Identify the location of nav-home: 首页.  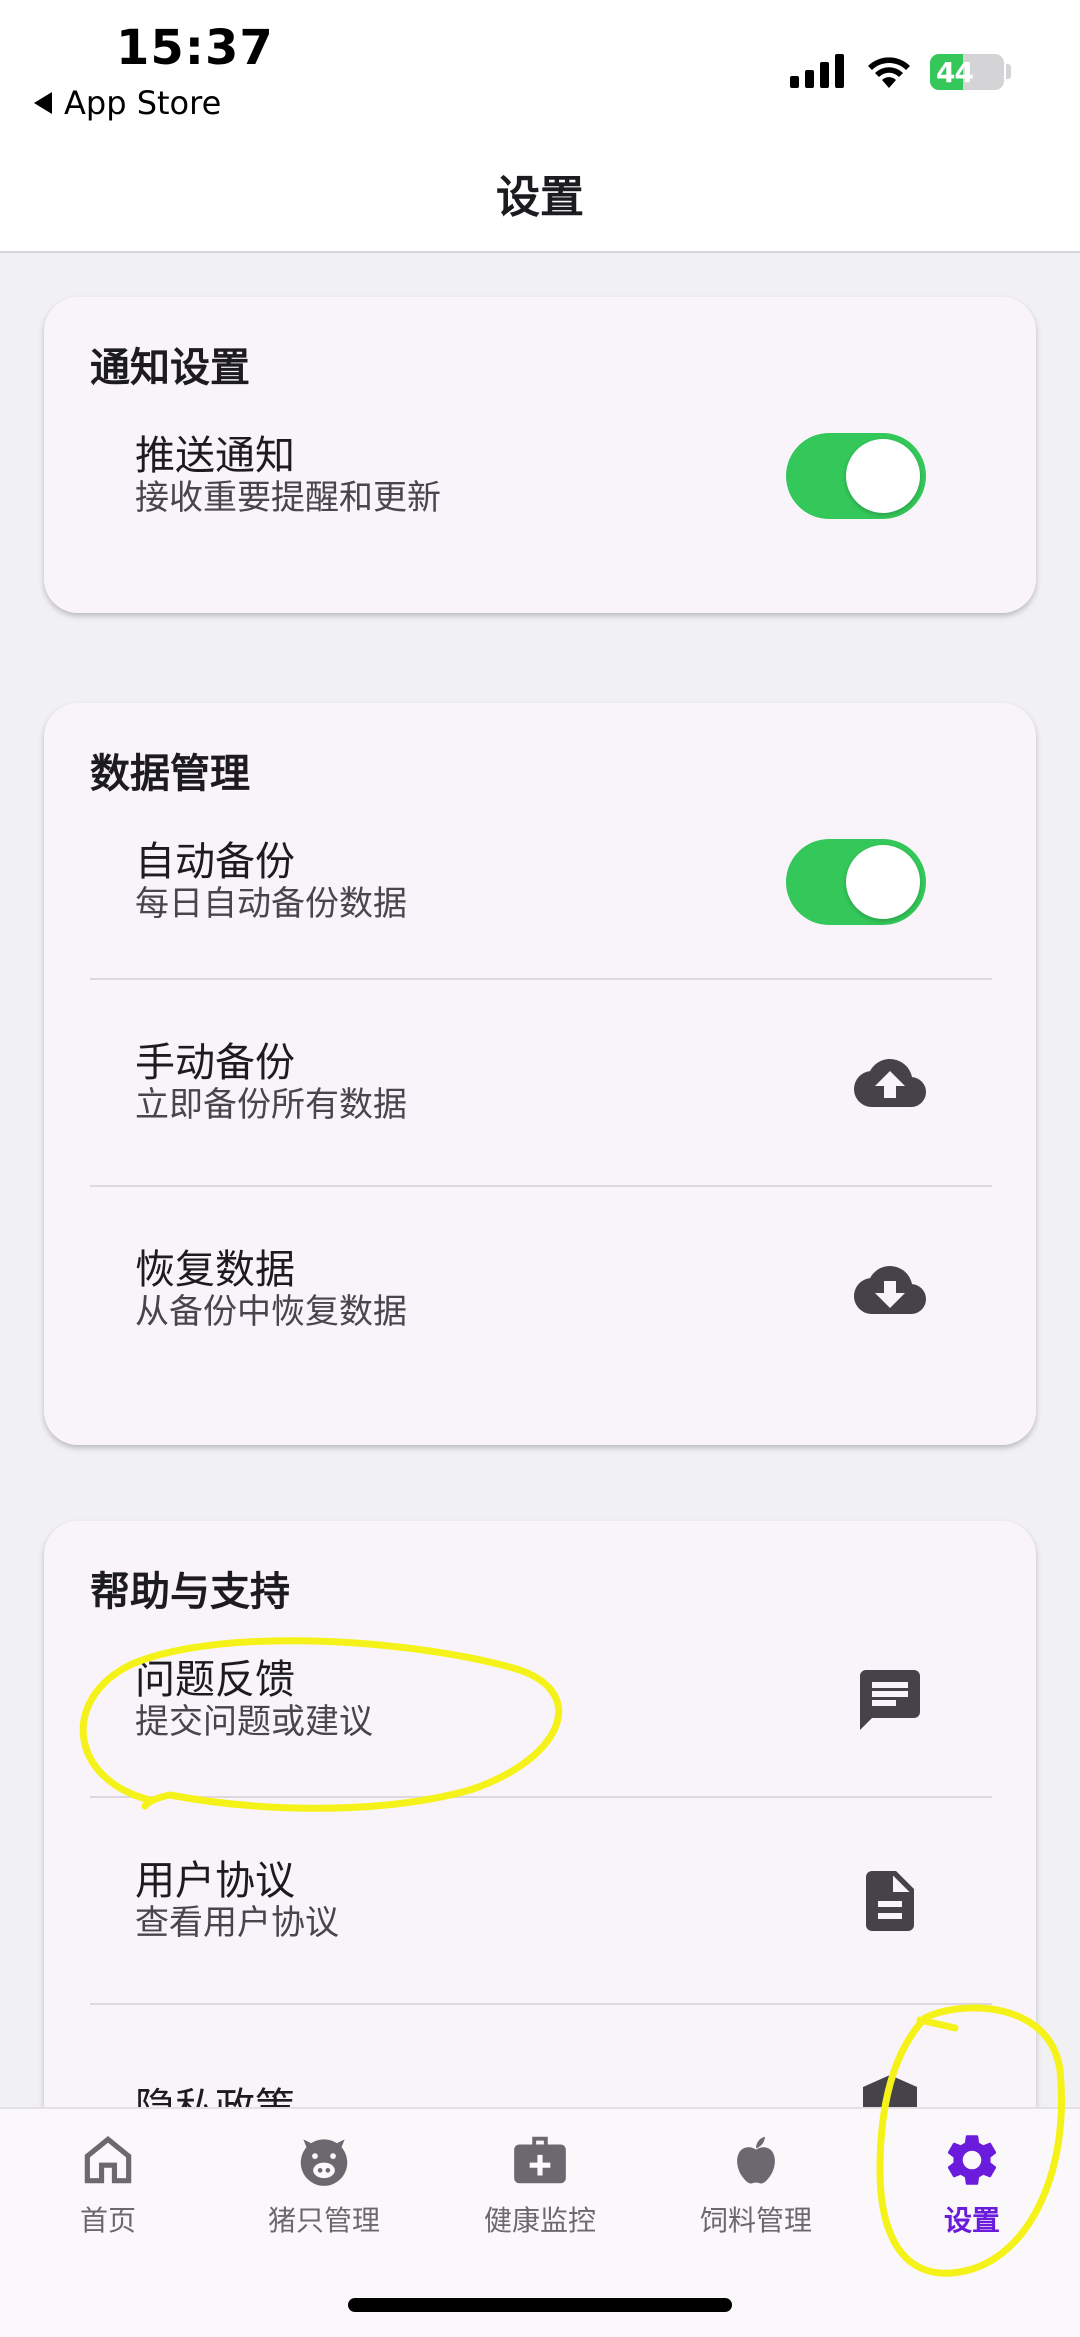
(108, 2194).